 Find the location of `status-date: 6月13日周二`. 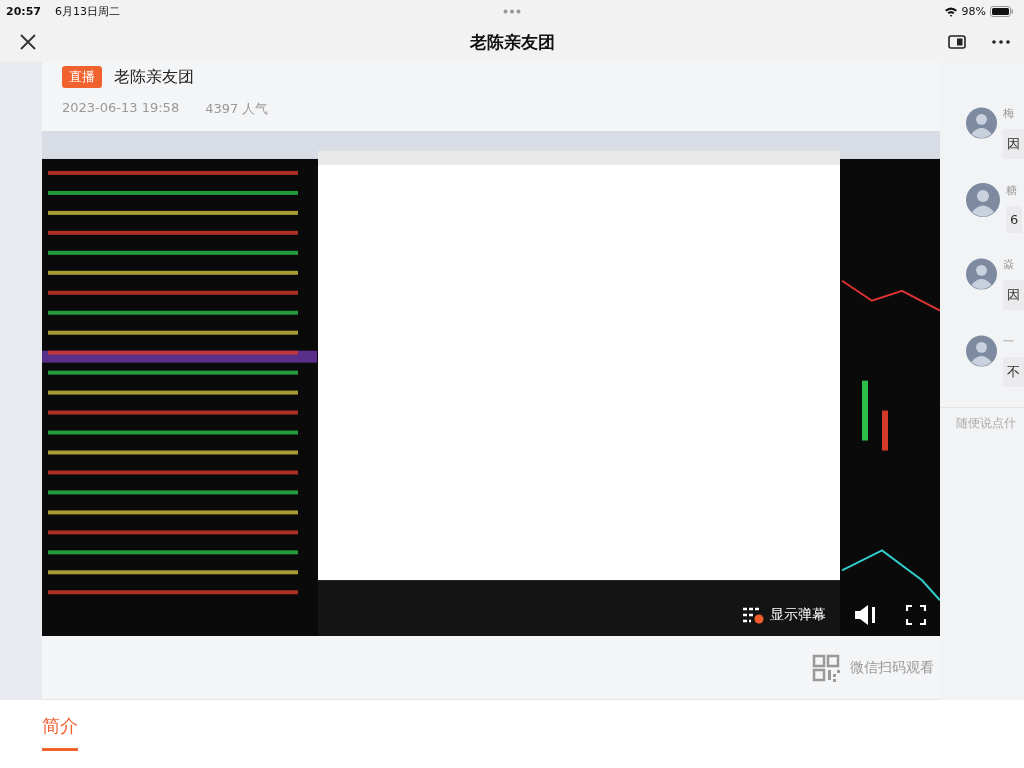

status-date: 6月13日周二 is located at coordinates (87, 11).